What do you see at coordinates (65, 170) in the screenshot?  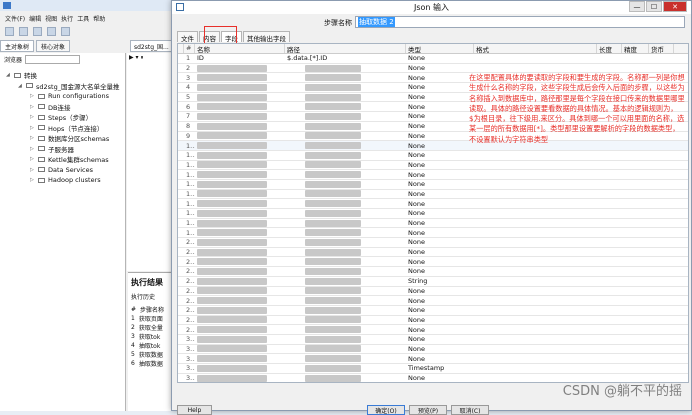 I see `tree-item: ▷ Data Services` at bounding box center [65, 170].